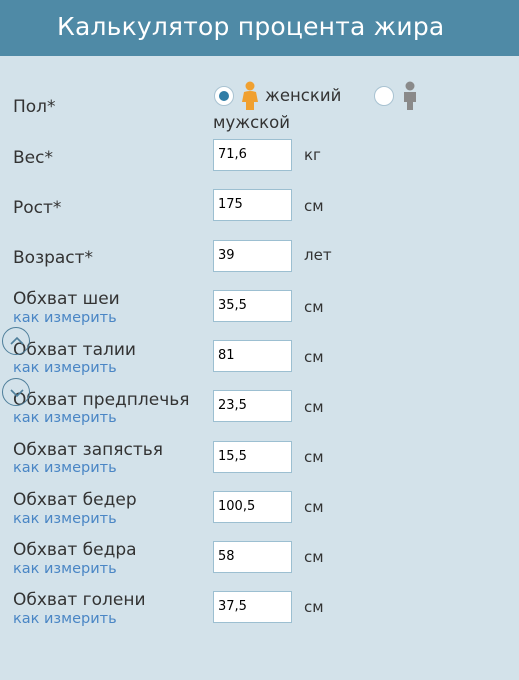 The width and height of the screenshot is (519, 680). What do you see at coordinates (34, 107) in the screenshot?
I see `gender-label: Пол*` at bounding box center [34, 107].